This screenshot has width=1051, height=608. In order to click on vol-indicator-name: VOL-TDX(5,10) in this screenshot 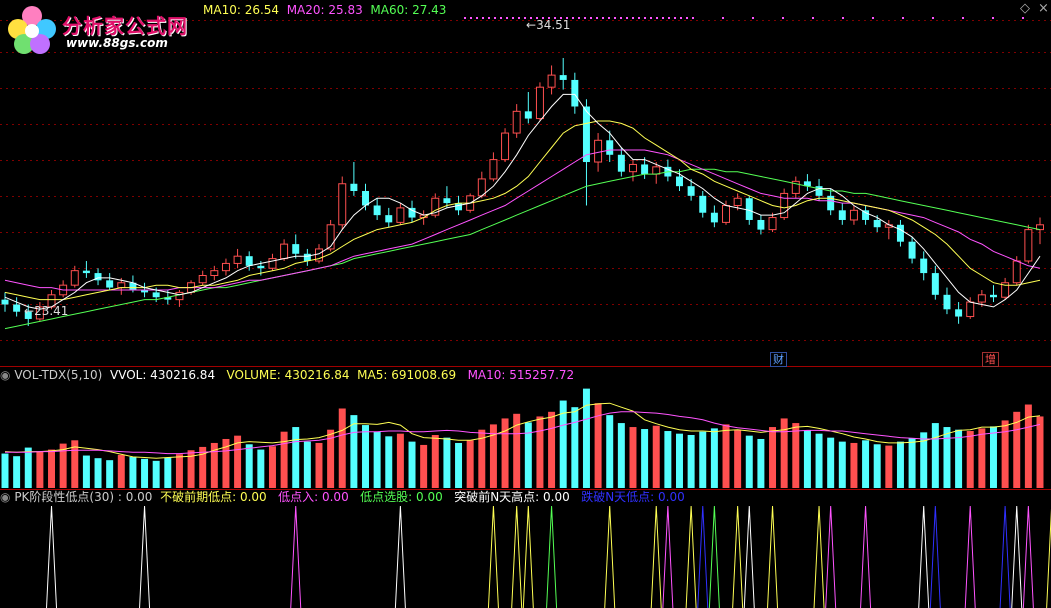, I will do `click(58, 375)`.